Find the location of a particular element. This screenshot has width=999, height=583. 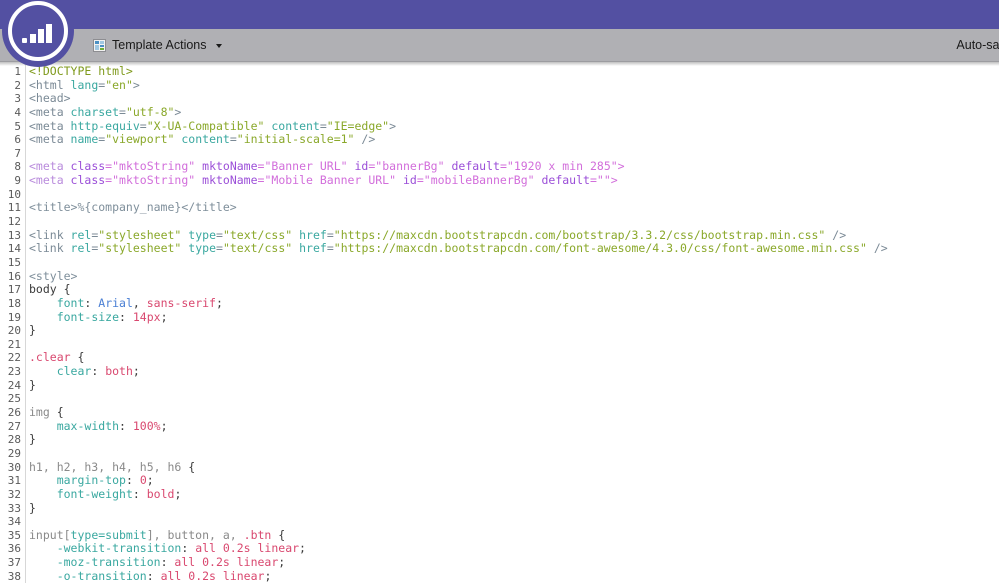

code-line: } is located at coordinates (514, 330).